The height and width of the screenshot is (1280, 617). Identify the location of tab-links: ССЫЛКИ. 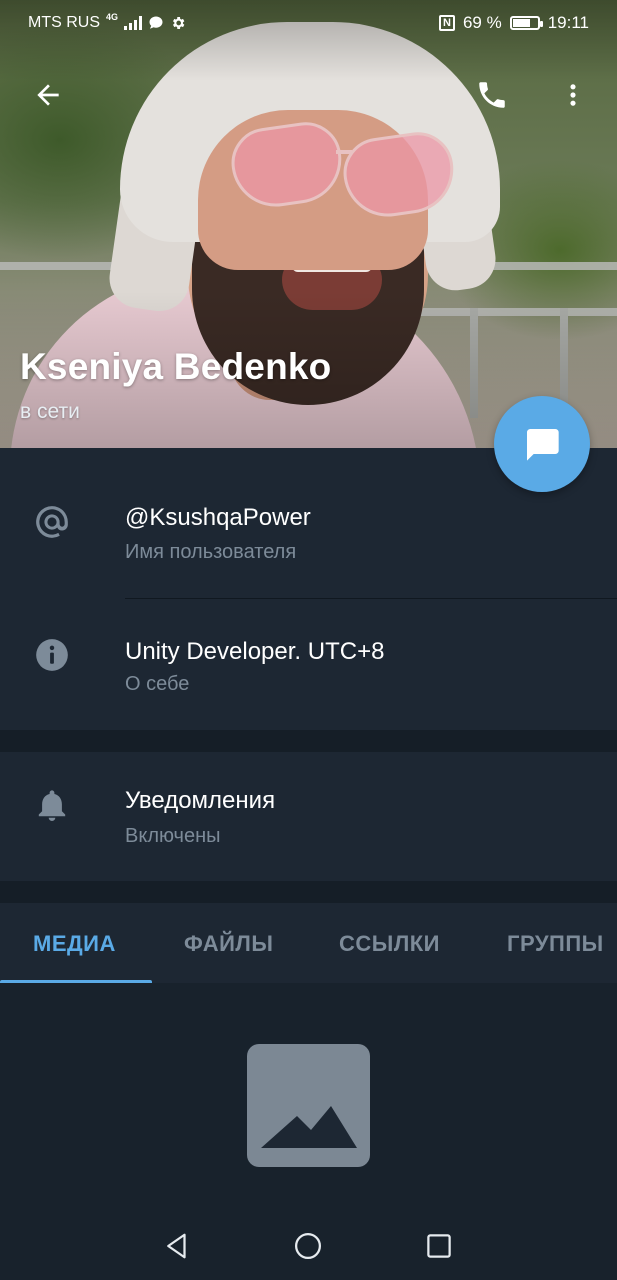
(389, 944).